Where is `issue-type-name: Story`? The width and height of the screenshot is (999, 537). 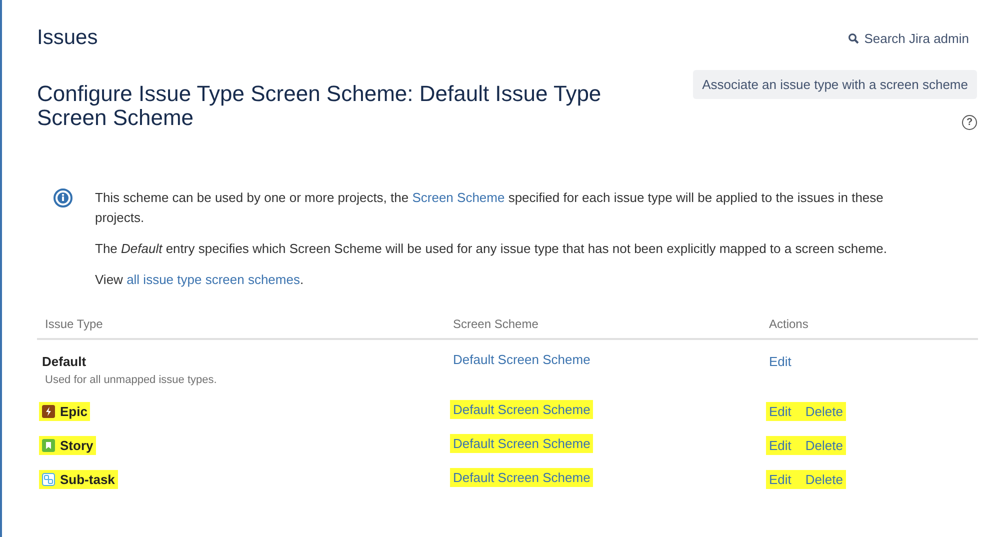 issue-type-name: Story is located at coordinates (67, 445).